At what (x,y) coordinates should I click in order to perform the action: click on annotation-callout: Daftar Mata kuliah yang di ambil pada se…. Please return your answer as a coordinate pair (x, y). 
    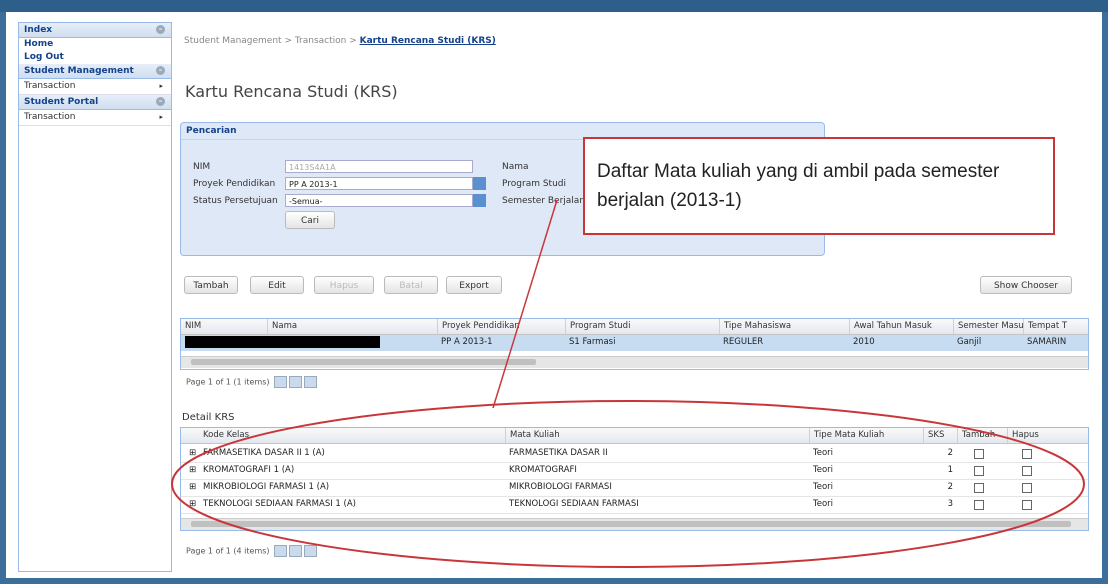
    Looking at the image, I should click on (819, 186).